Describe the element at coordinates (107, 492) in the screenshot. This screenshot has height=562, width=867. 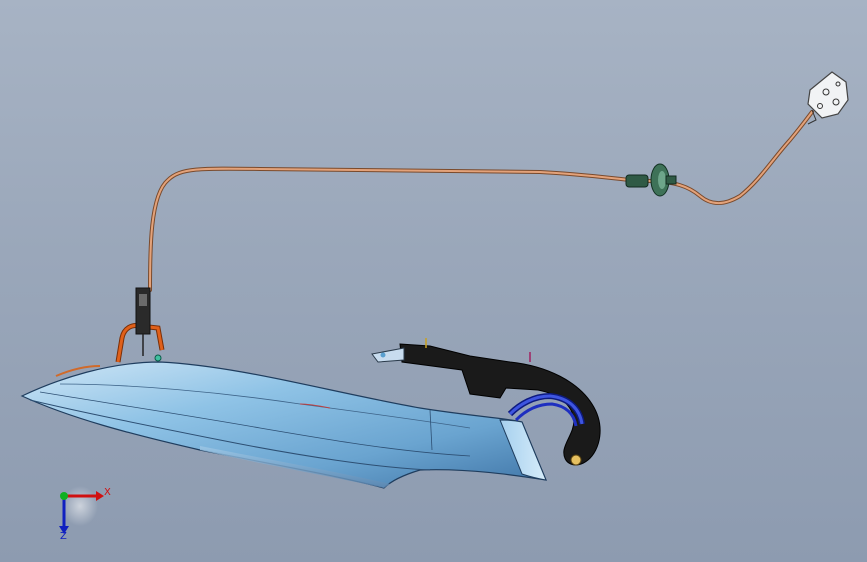
I see `x-axis-label: X` at that location.